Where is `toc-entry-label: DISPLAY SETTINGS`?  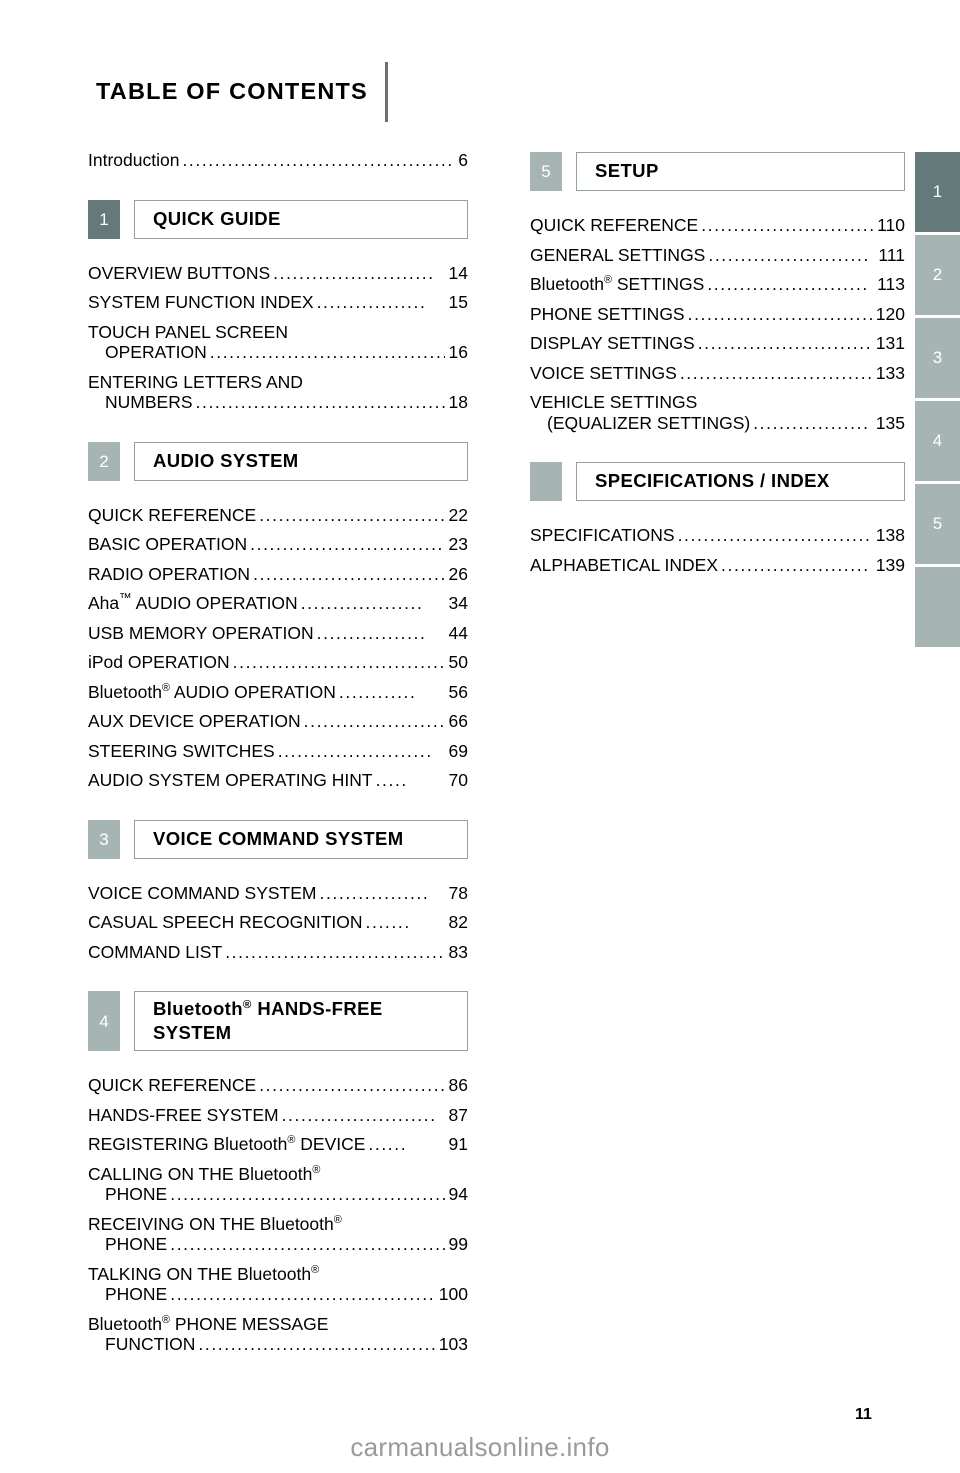 toc-entry-label: DISPLAY SETTINGS is located at coordinates (612, 343).